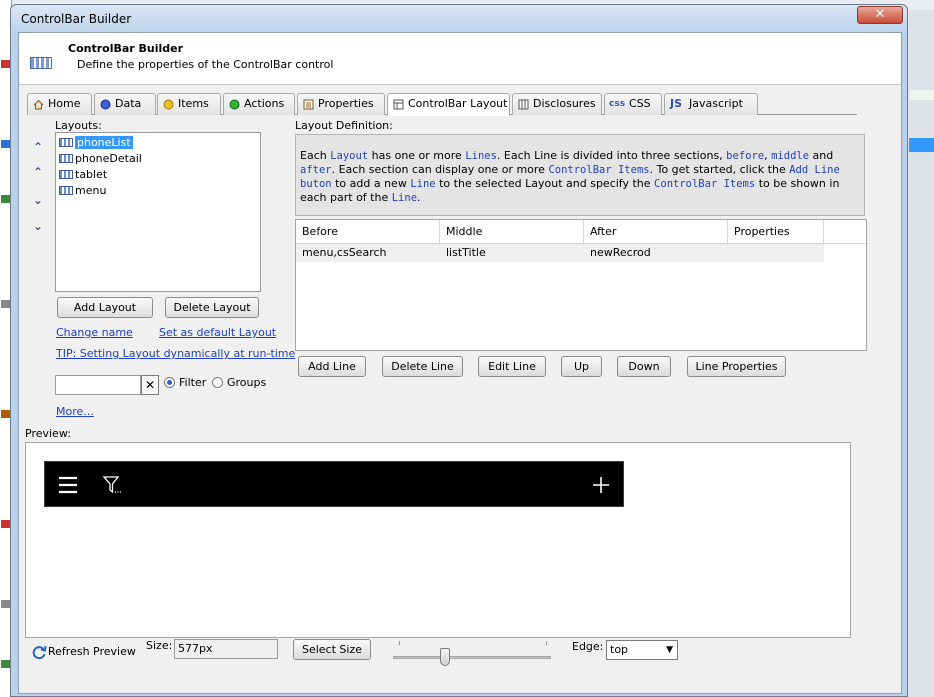 This screenshot has height=697, width=934. I want to click on up-button: Up, so click(581, 366).